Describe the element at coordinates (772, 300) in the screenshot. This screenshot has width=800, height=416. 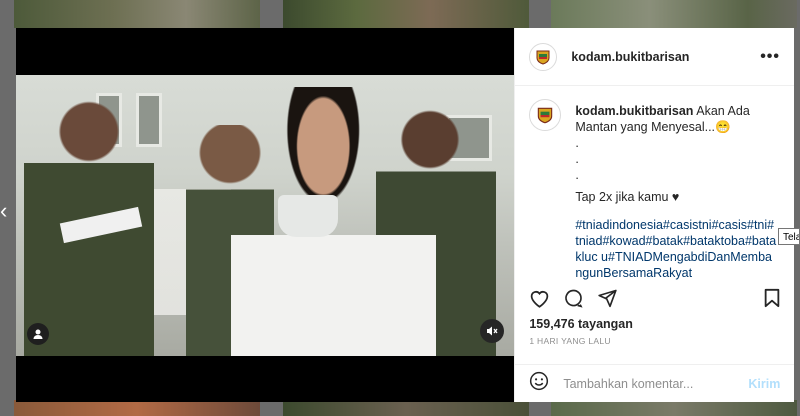
I see `bookmark-icon` at that location.